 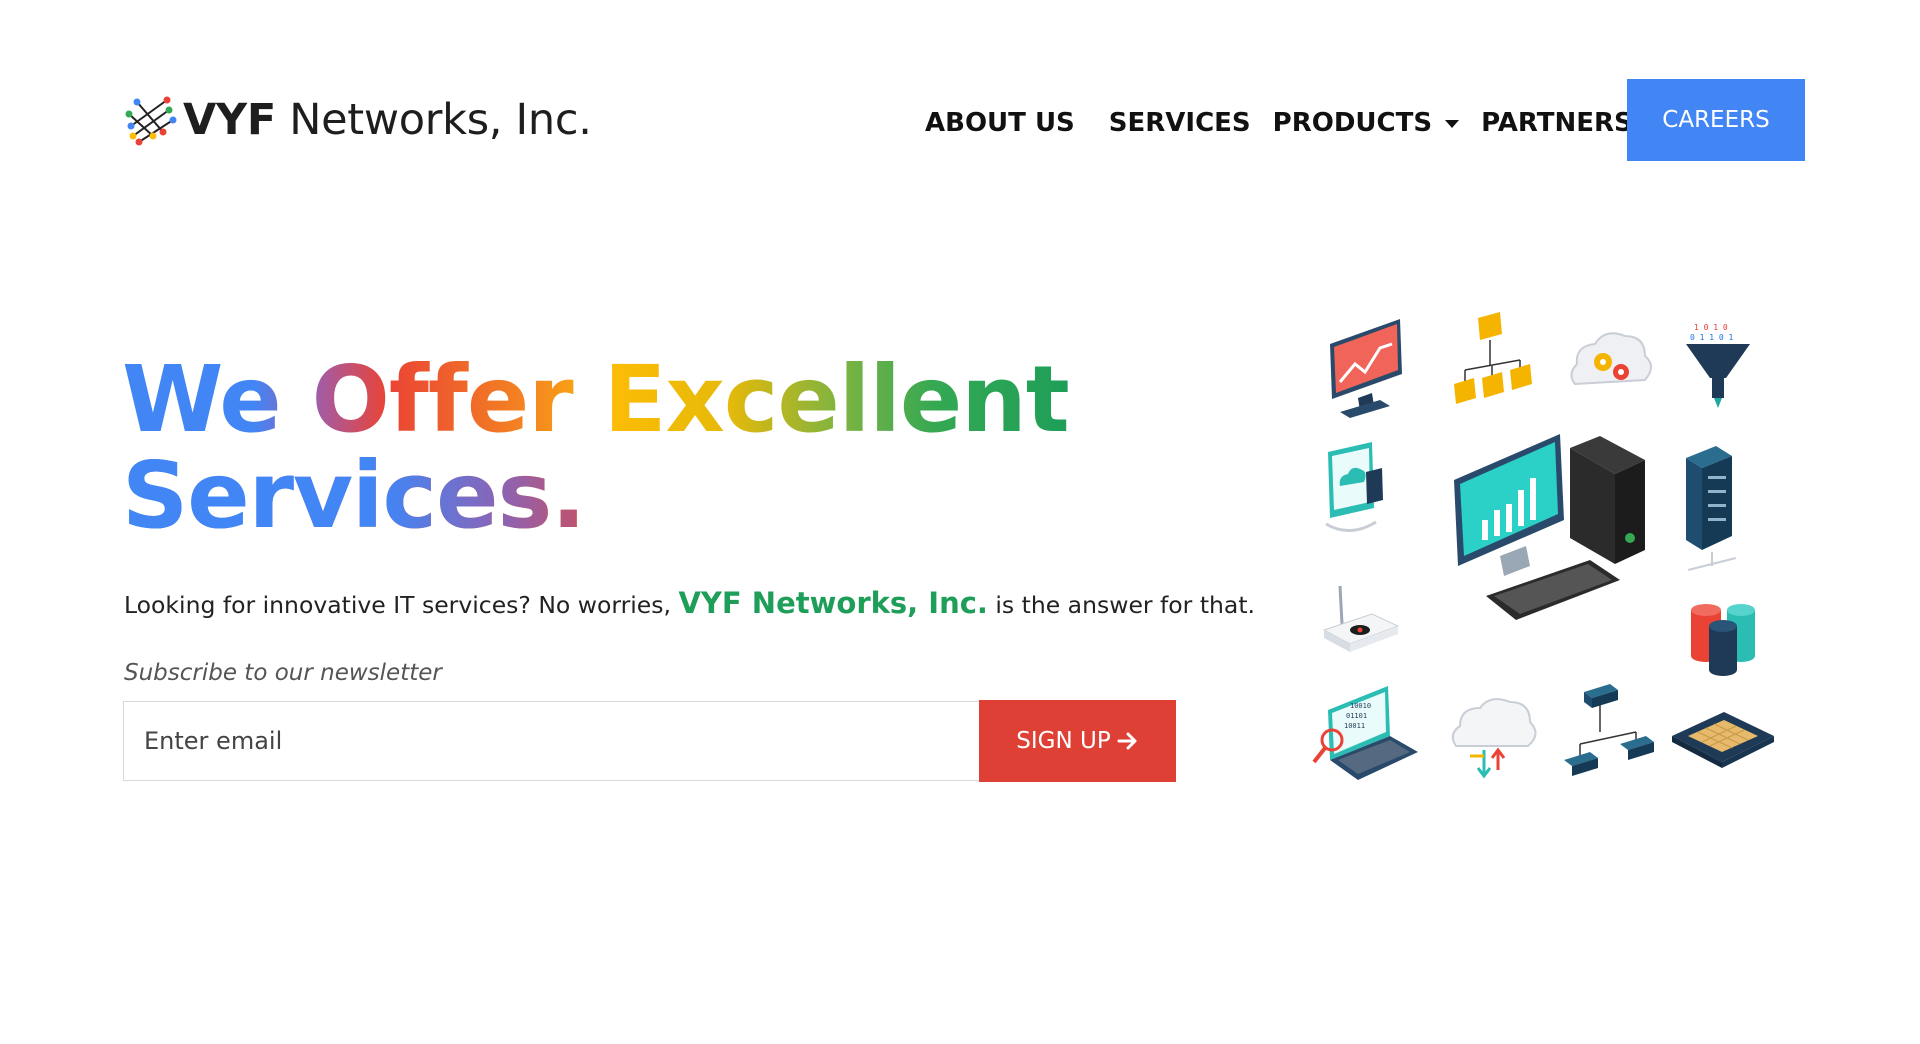 I want to click on hero-headline-line2: Services., so click(x=595, y=496).